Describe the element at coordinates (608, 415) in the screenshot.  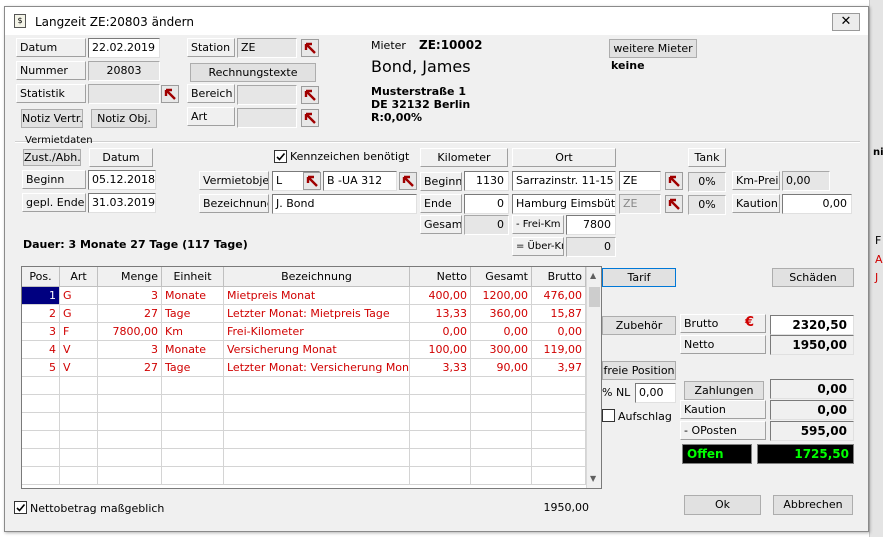
I see `aufschlag-checkbox` at that location.